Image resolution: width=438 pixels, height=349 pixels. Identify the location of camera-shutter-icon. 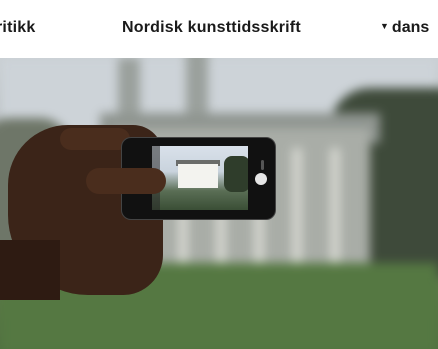
(261, 179).